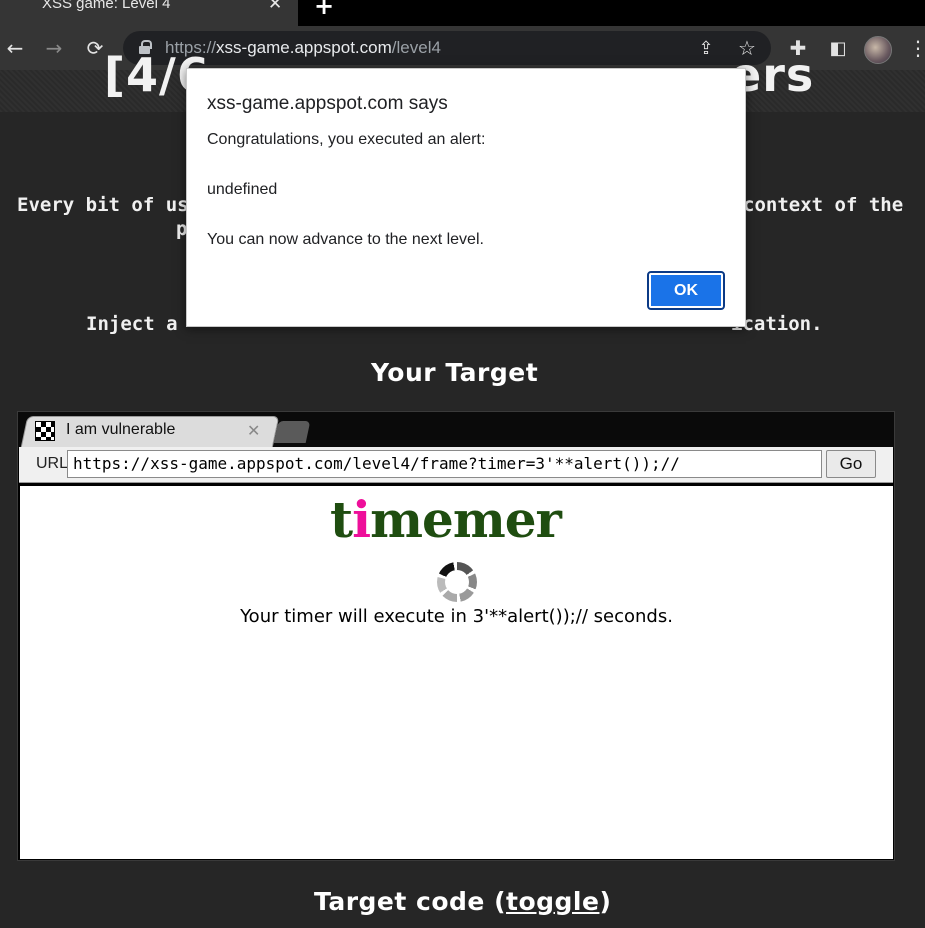 Image resolution: width=925 pixels, height=928 pixels. What do you see at coordinates (106, 6) in the screenshot?
I see `browser-tab-title: XSS game: Level 4` at bounding box center [106, 6].